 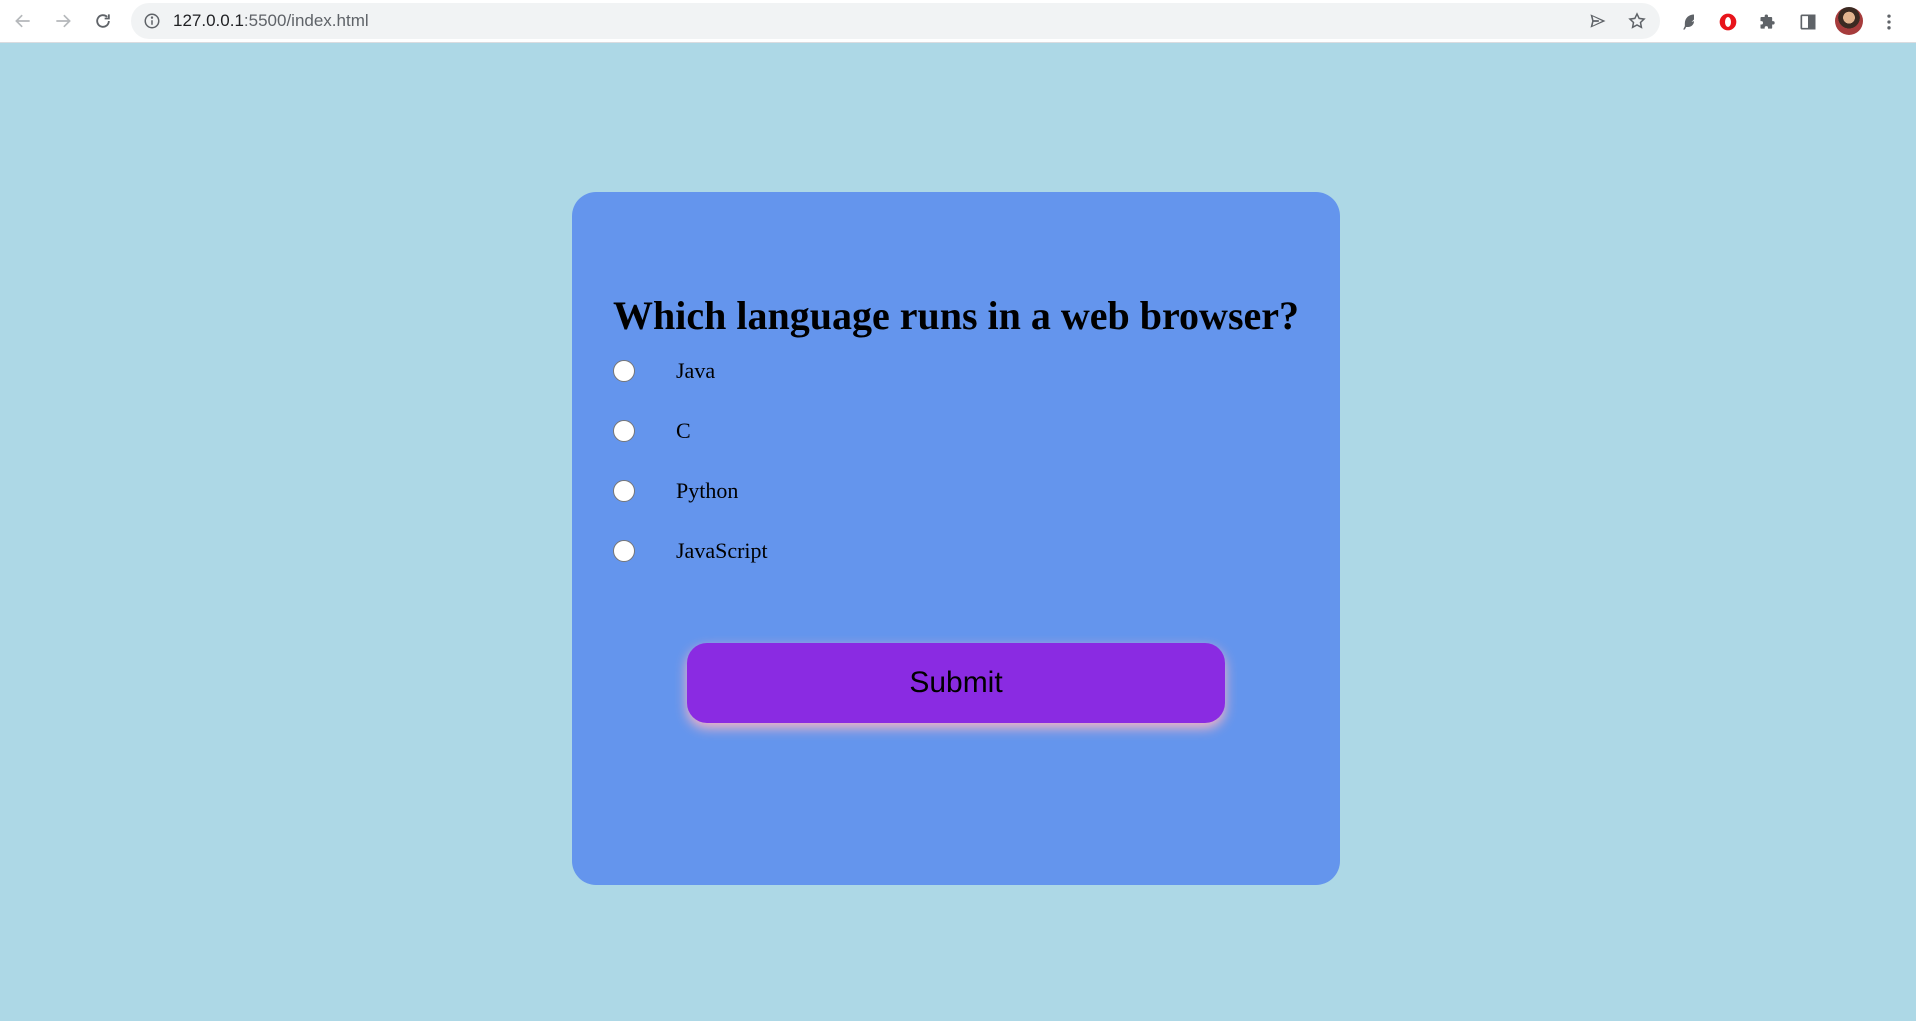 I want to click on side-panel-icon, so click(x=1808, y=22).